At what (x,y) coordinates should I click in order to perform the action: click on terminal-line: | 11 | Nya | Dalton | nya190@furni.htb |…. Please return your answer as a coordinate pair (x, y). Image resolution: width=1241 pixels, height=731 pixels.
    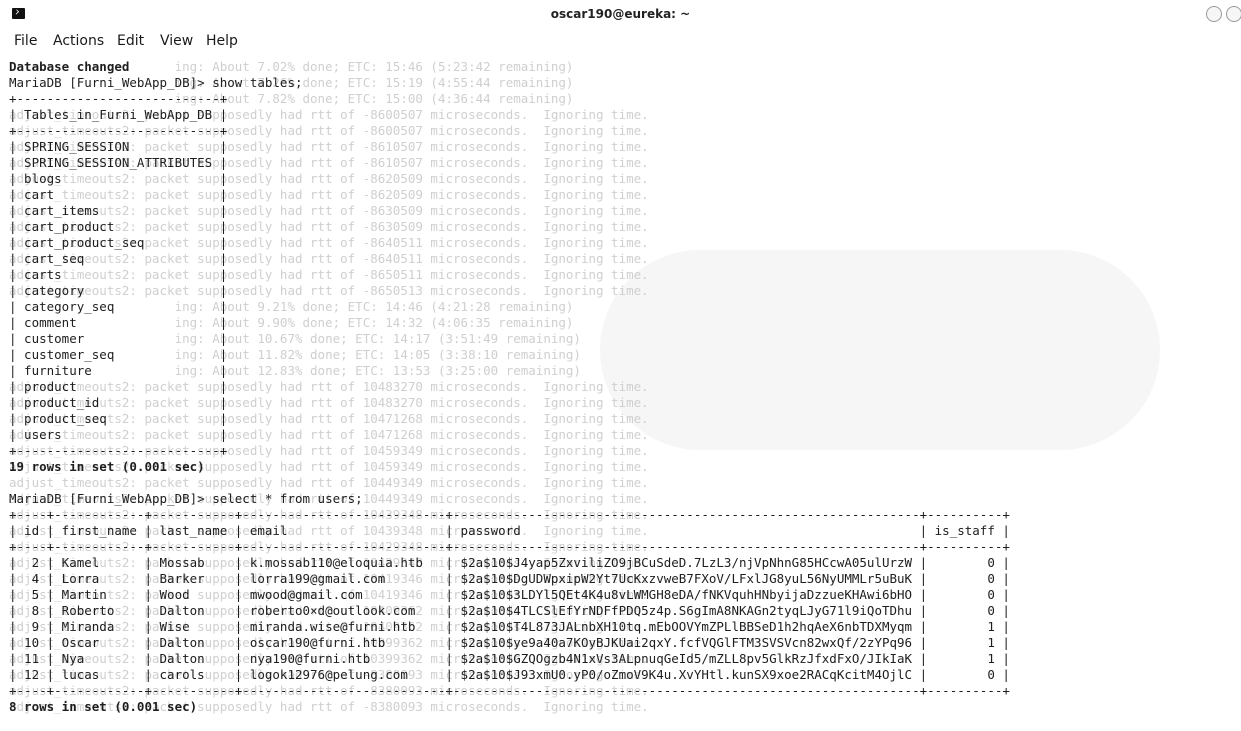
    Looking at the image, I should click on (509, 658).